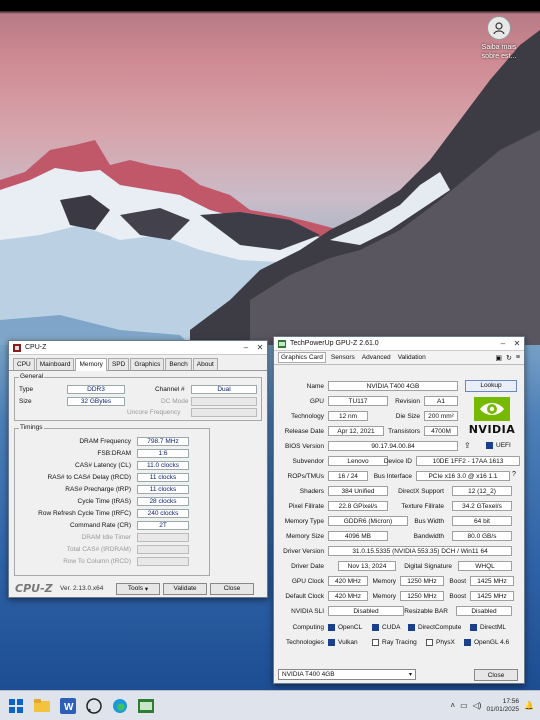 The width and height of the screenshot is (540, 720). Describe the element at coordinates (55, 364) in the screenshot. I see `tab-mainboard: Mainboard` at that location.